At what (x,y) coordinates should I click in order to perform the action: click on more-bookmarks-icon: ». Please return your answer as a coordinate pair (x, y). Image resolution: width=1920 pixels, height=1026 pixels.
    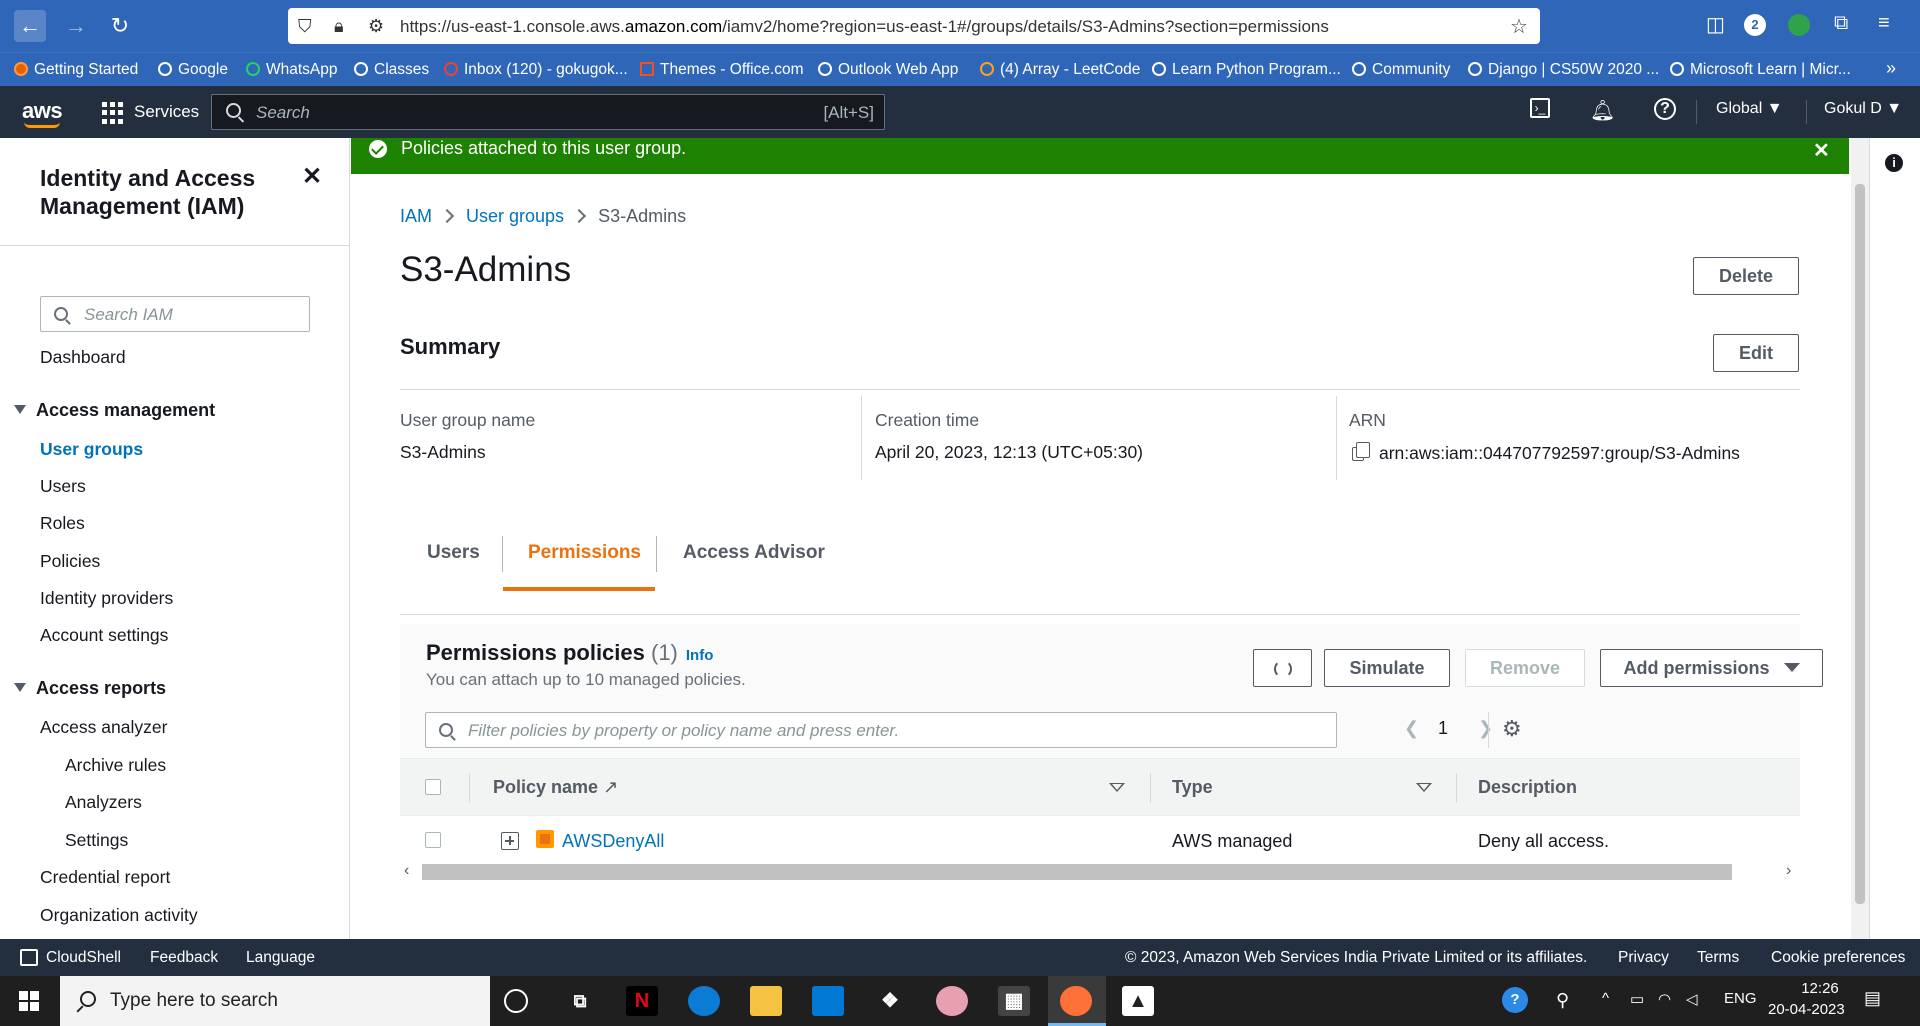
    Looking at the image, I should click on (1891, 68).